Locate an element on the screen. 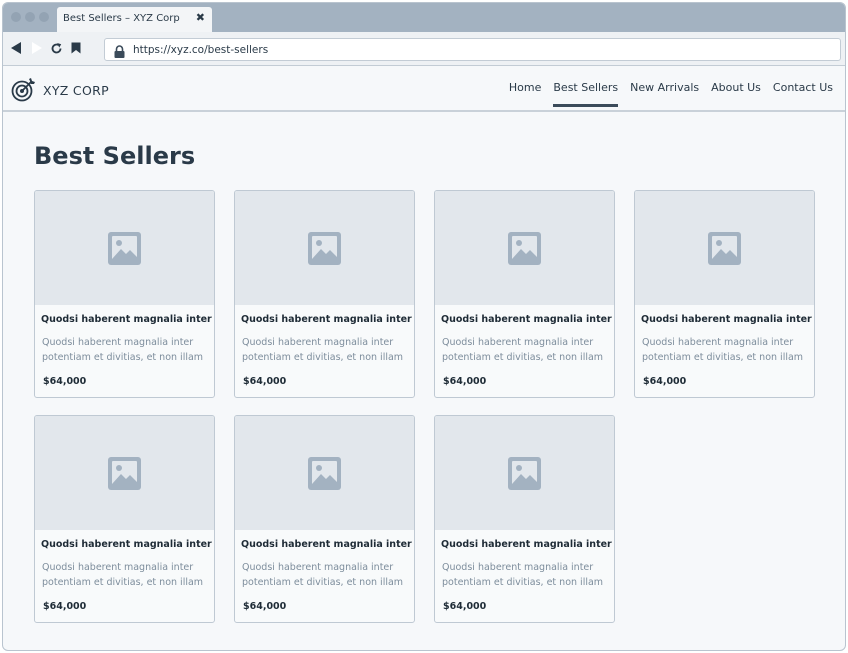  nav-new-arrivals: New Arrivals is located at coordinates (664, 89).